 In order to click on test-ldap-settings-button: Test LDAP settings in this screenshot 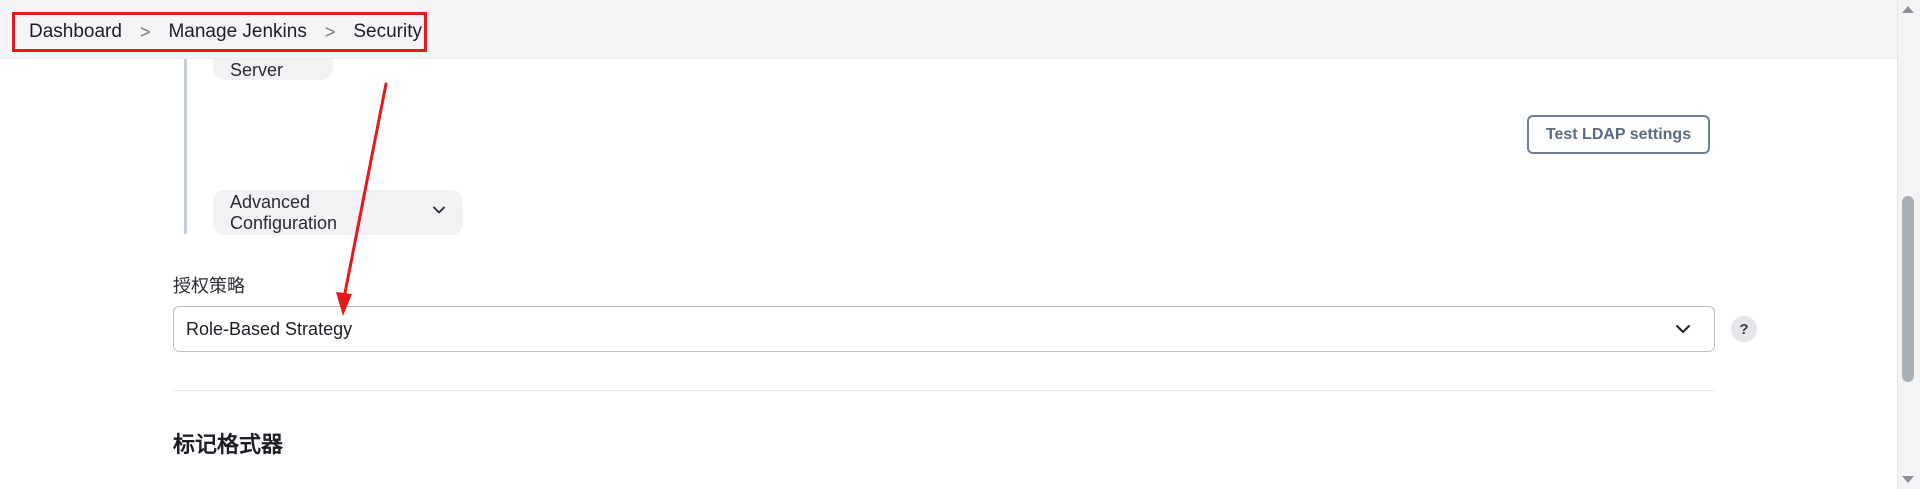, I will do `click(1618, 134)`.